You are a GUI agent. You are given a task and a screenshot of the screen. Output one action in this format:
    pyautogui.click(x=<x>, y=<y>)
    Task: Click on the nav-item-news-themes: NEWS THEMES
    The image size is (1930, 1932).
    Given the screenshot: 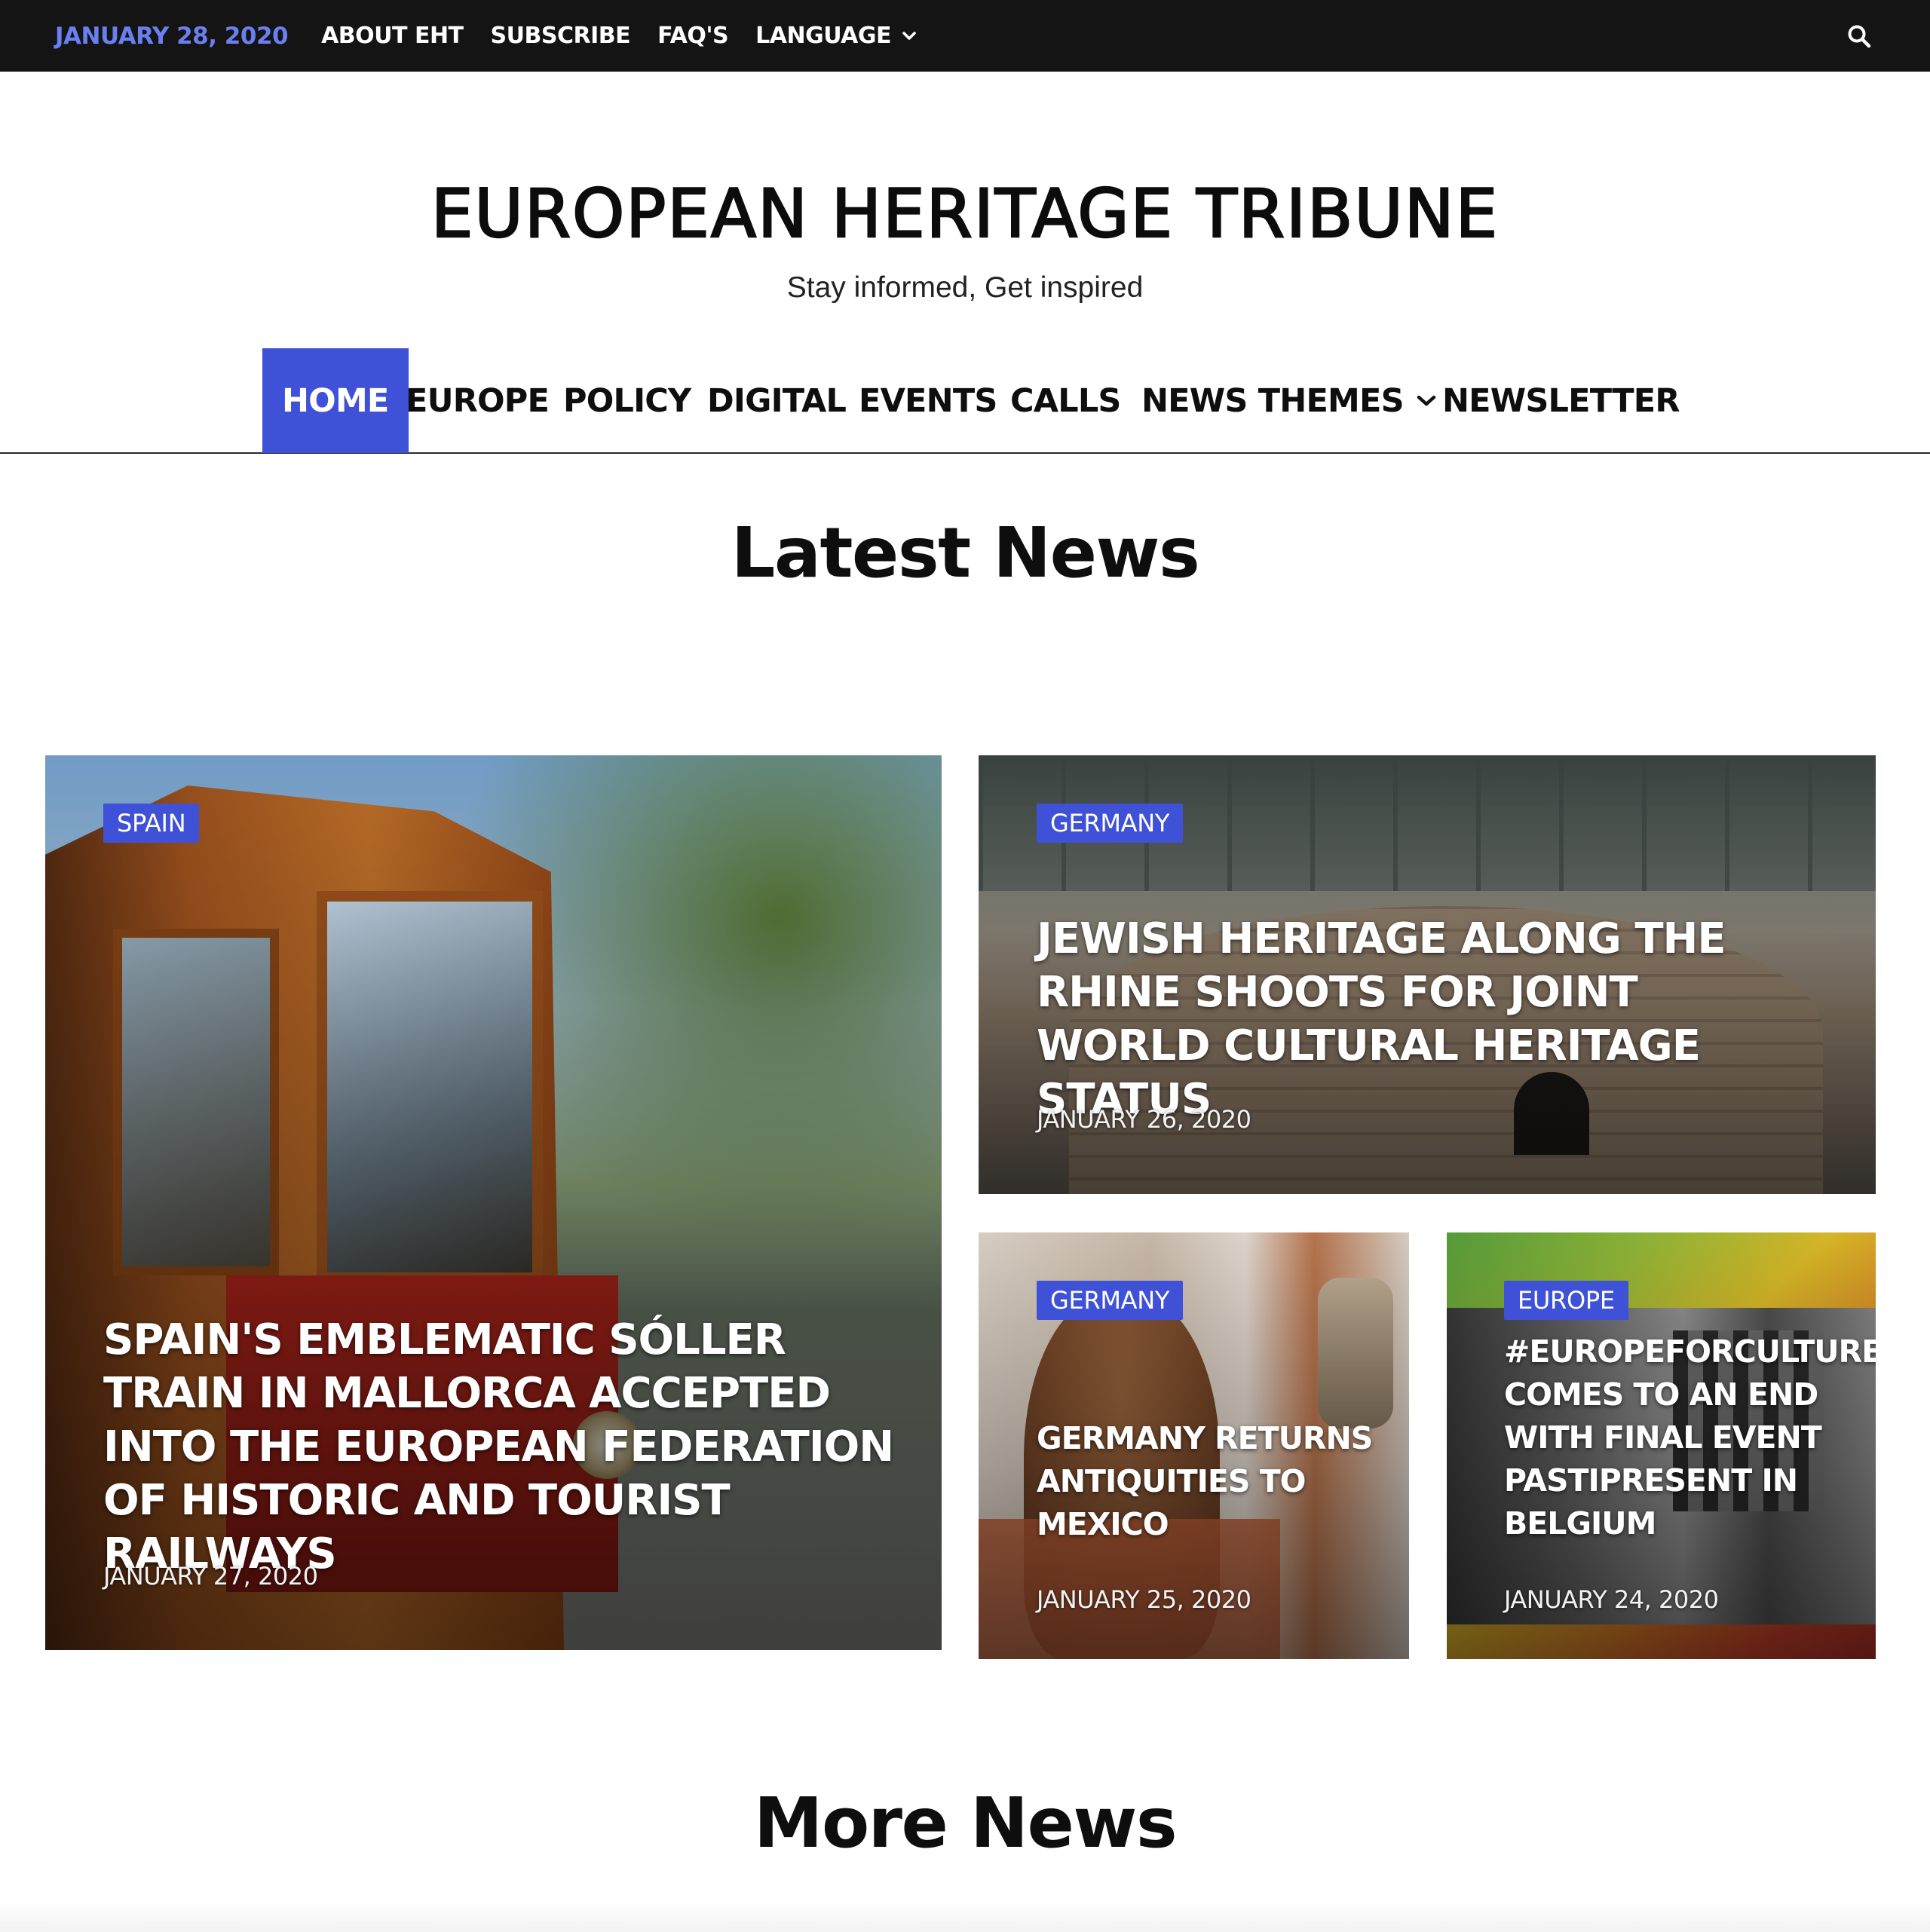 What is the action you would take?
    pyautogui.click(x=1289, y=400)
    